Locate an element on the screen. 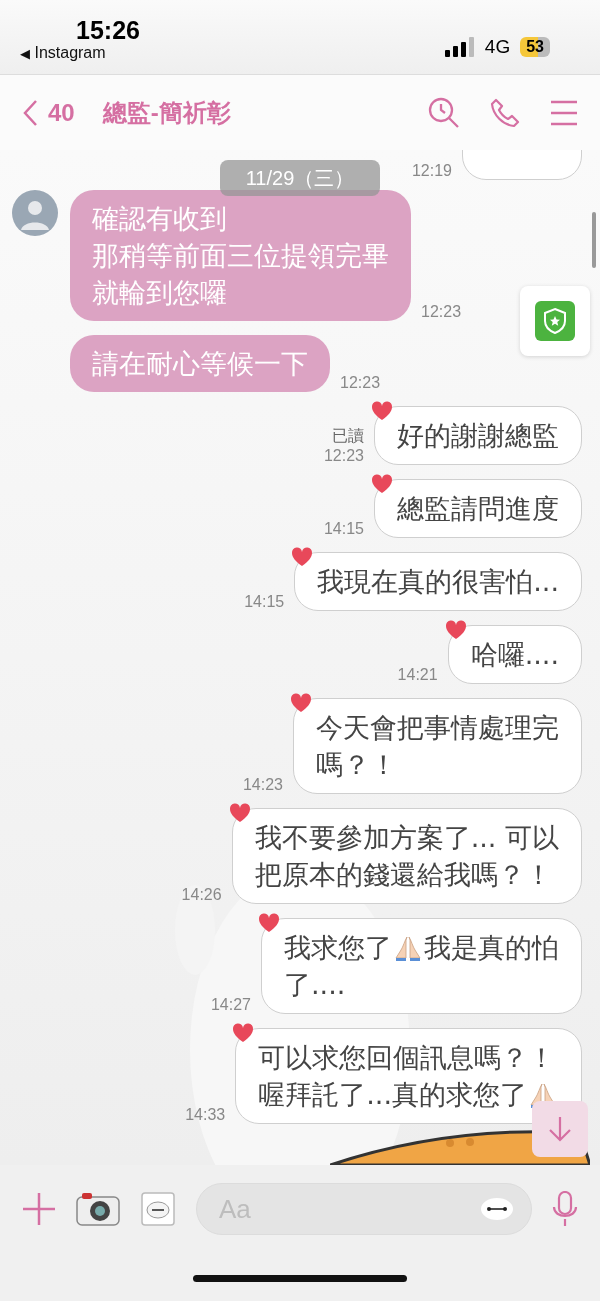  phone-icon is located at coordinates (505, 112).